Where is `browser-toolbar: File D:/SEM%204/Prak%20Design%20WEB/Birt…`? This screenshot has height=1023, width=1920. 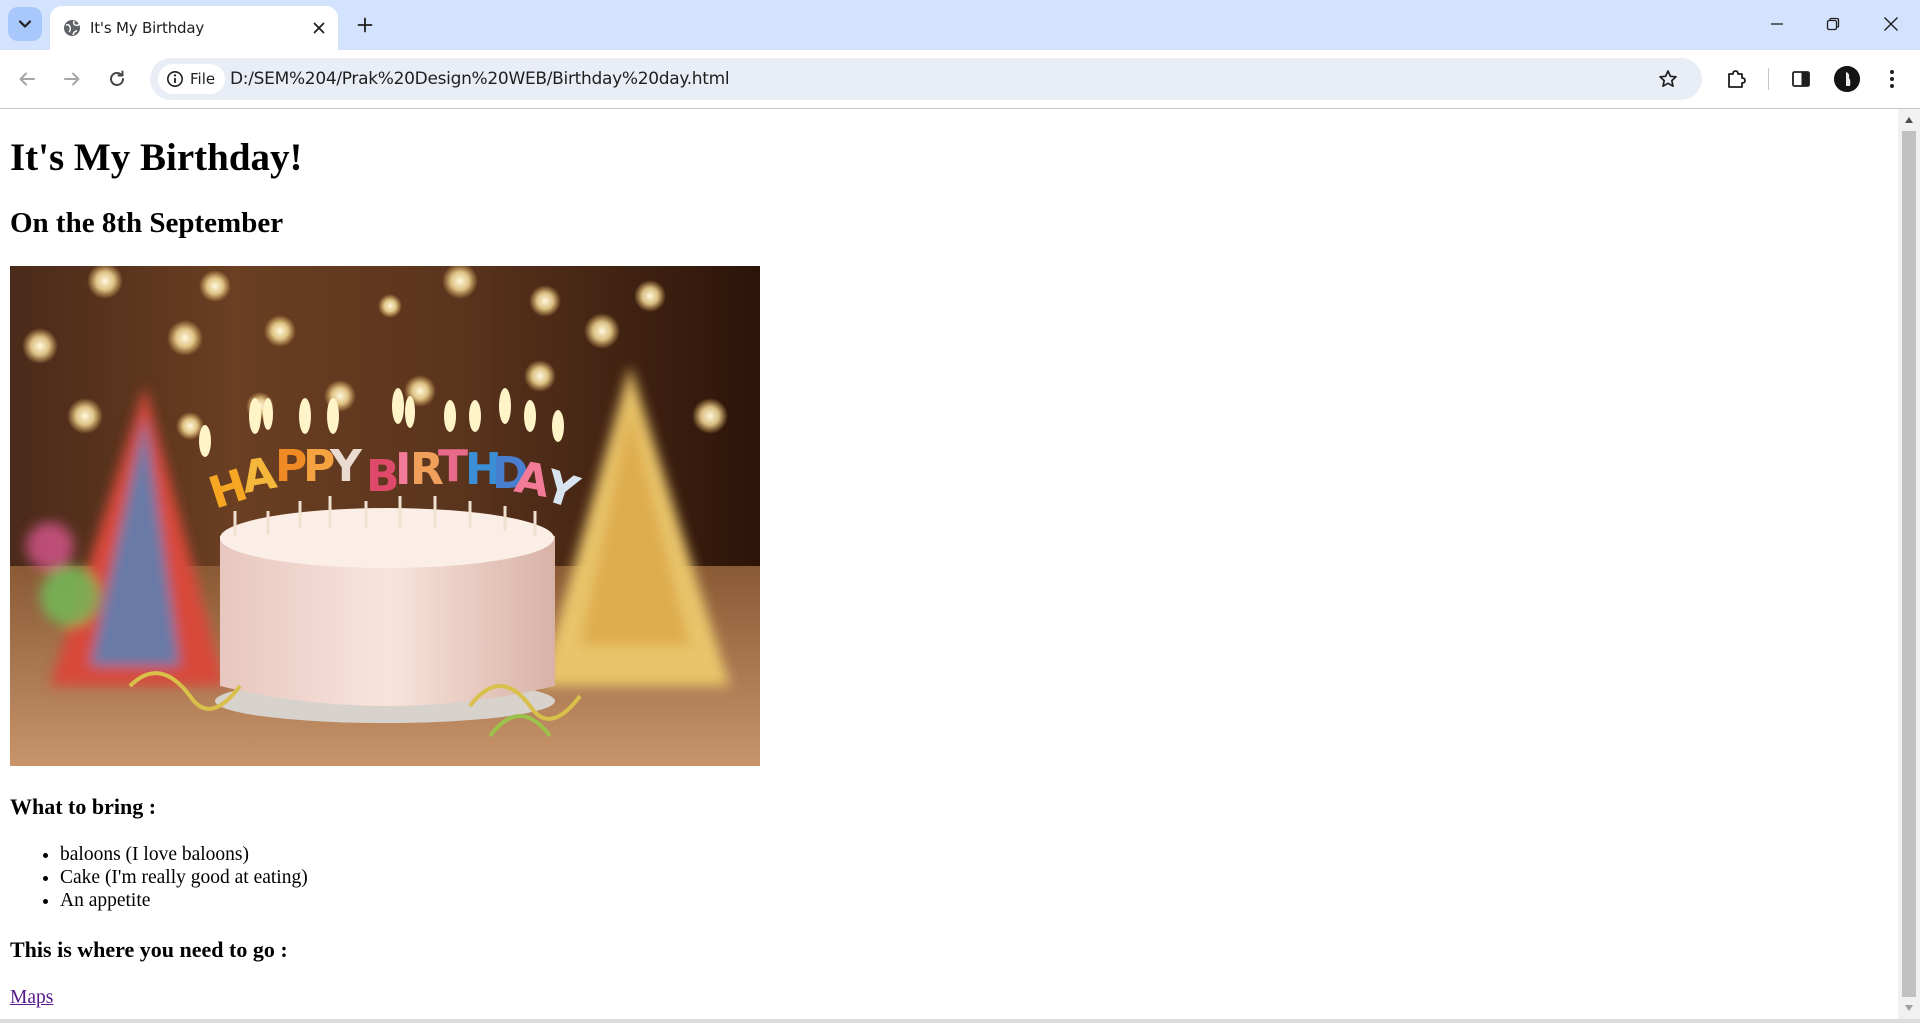
browser-toolbar: File D:/SEM%204/Prak%20Design%20WEB/Birt… is located at coordinates (960, 79).